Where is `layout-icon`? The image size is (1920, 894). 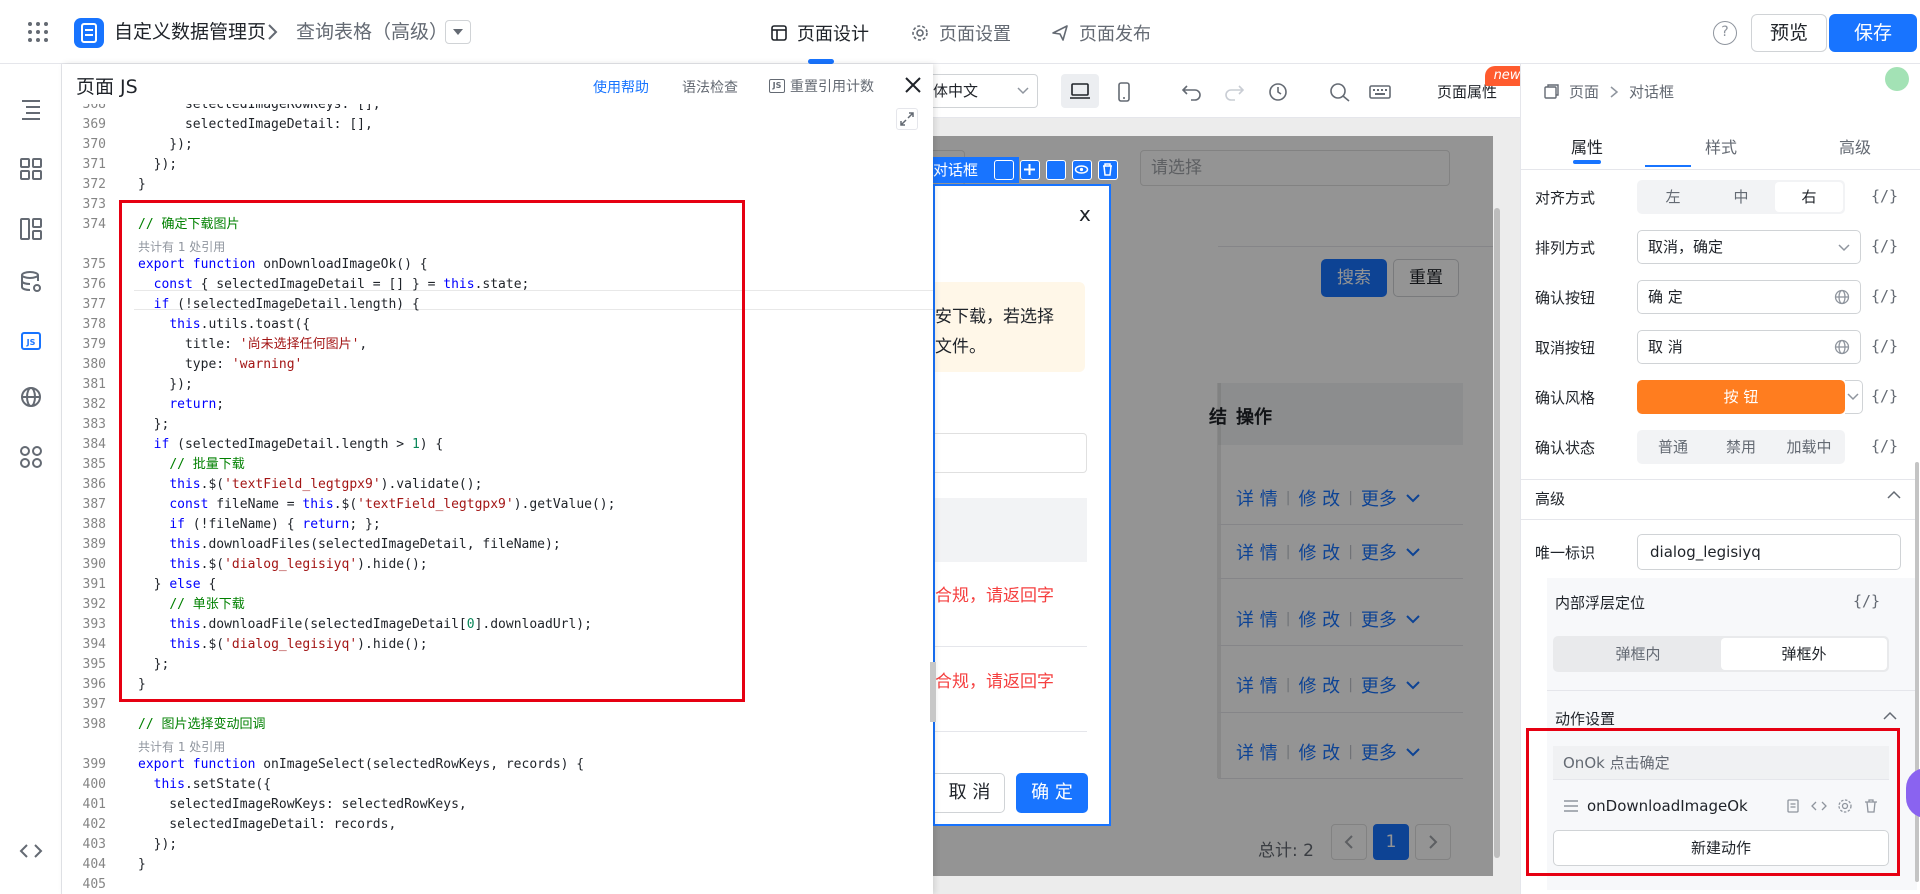 layout-icon is located at coordinates (779, 33).